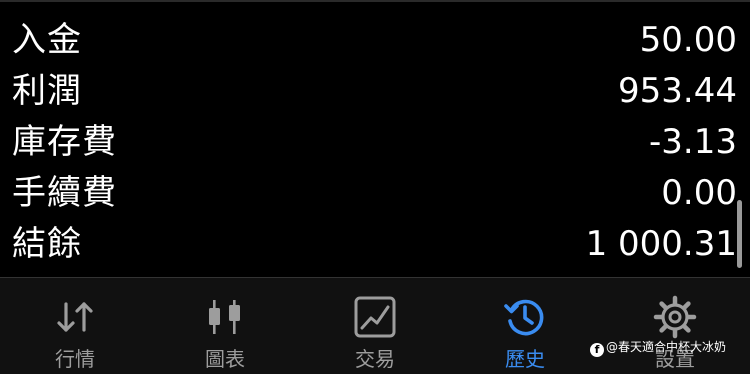 Image resolution: width=750 pixels, height=374 pixels. I want to click on tab-history: 歷史, so click(525, 326).